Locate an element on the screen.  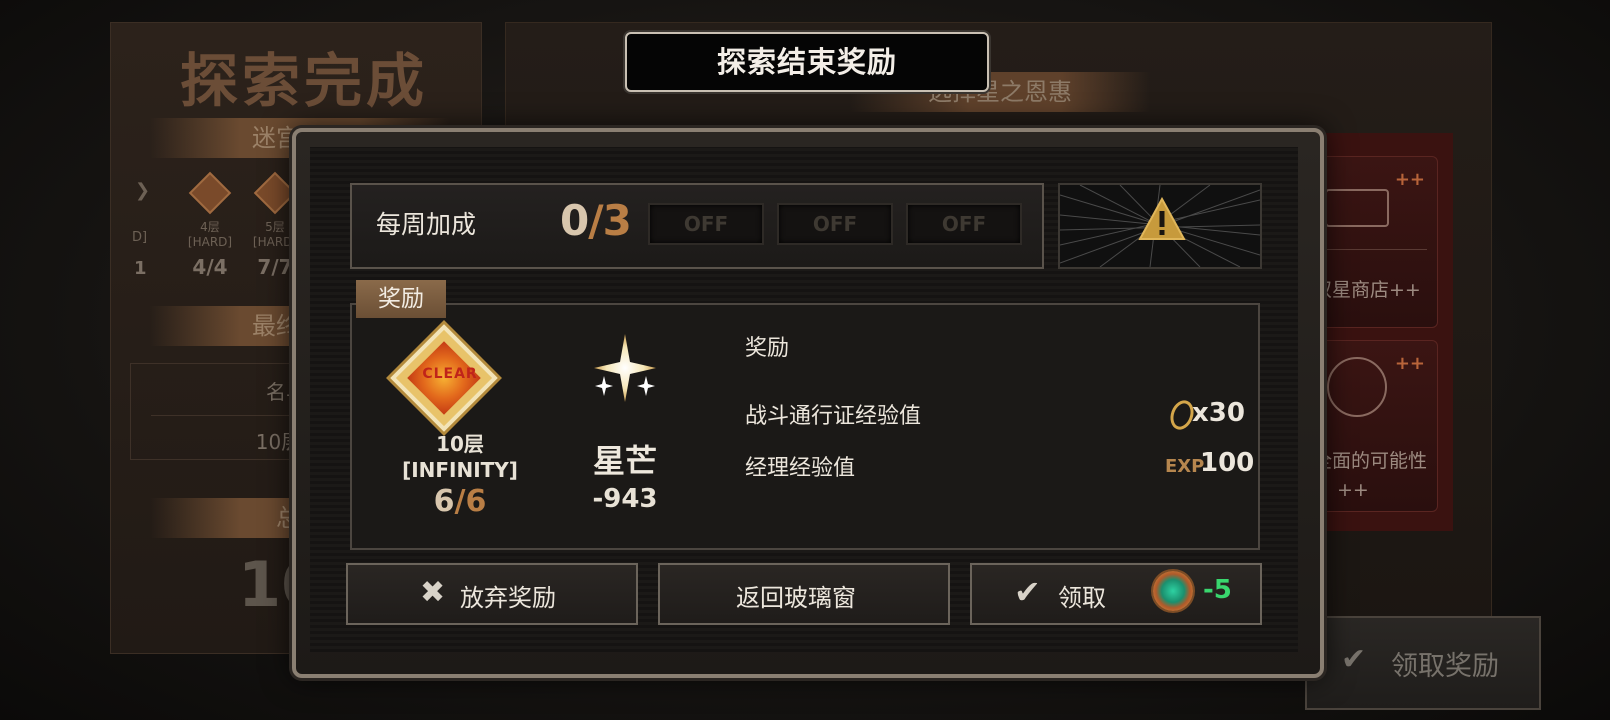
starlight-value: -943 is located at coordinates (625, 499).